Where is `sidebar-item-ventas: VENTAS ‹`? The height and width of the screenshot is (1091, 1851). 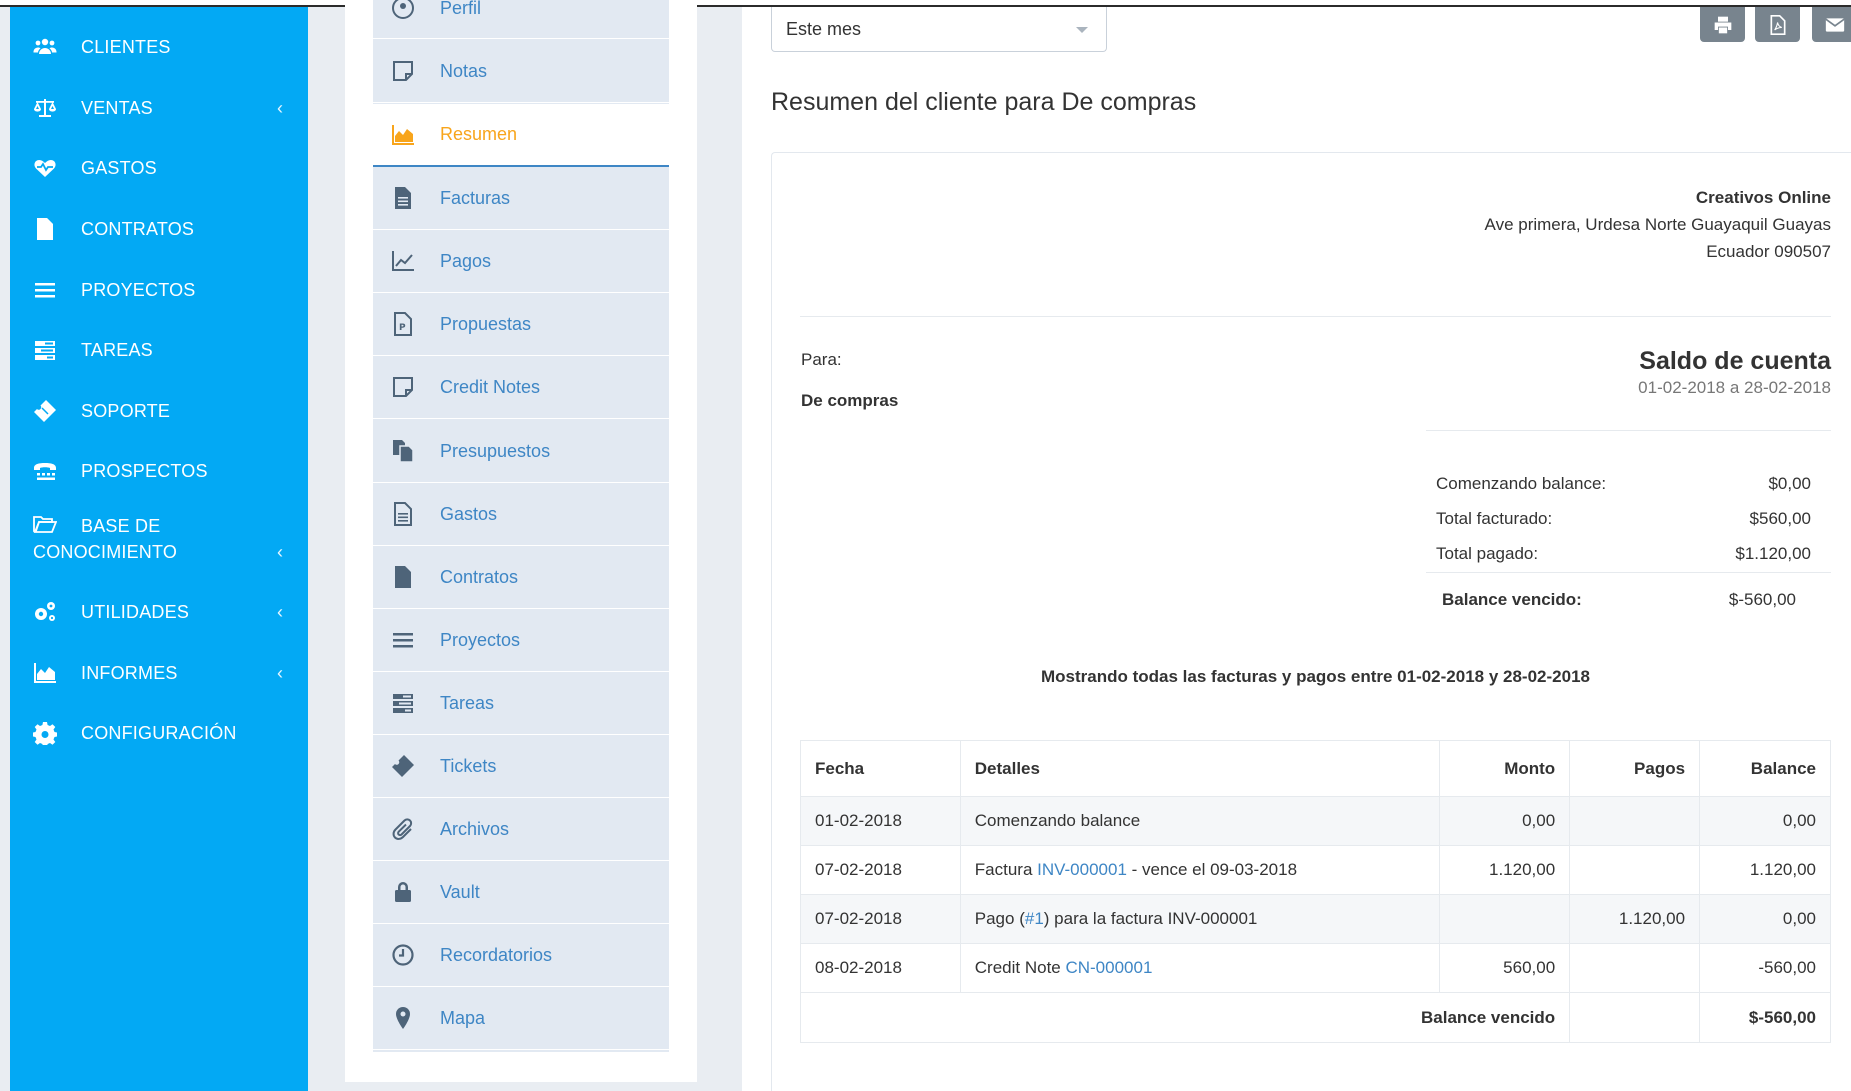 sidebar-item-ventas: VENTAS ‹ is located at coordinates (159, 108).